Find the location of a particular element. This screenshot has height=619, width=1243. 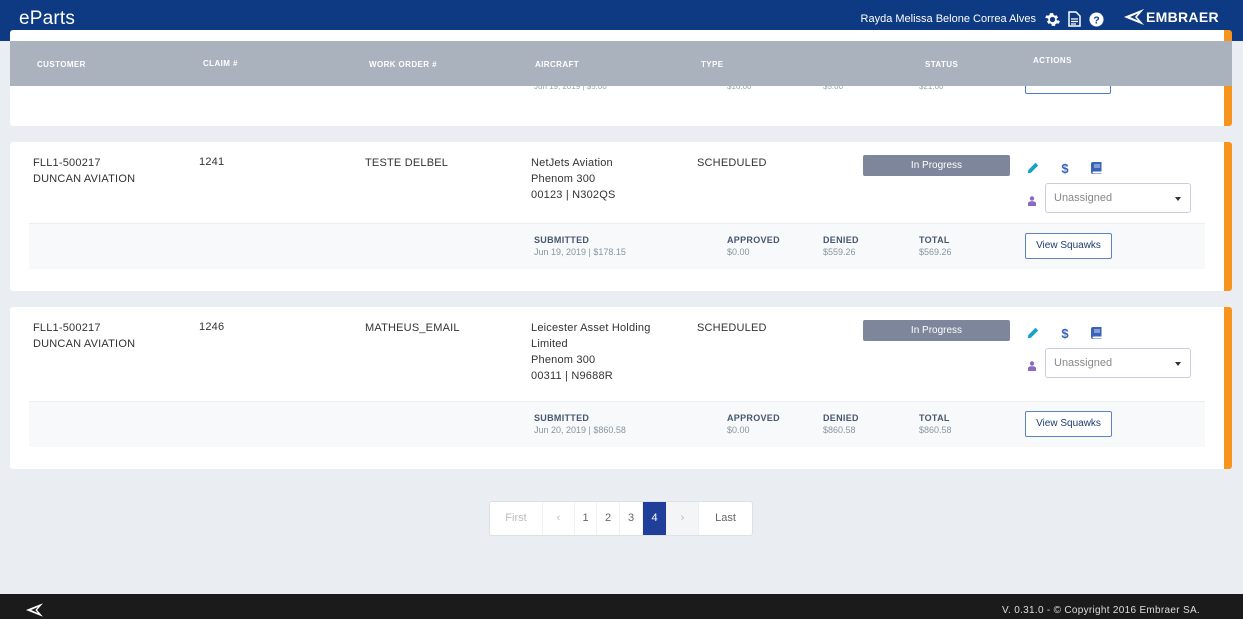

denied-value: $860.58 is located at coordinates (839, 430).